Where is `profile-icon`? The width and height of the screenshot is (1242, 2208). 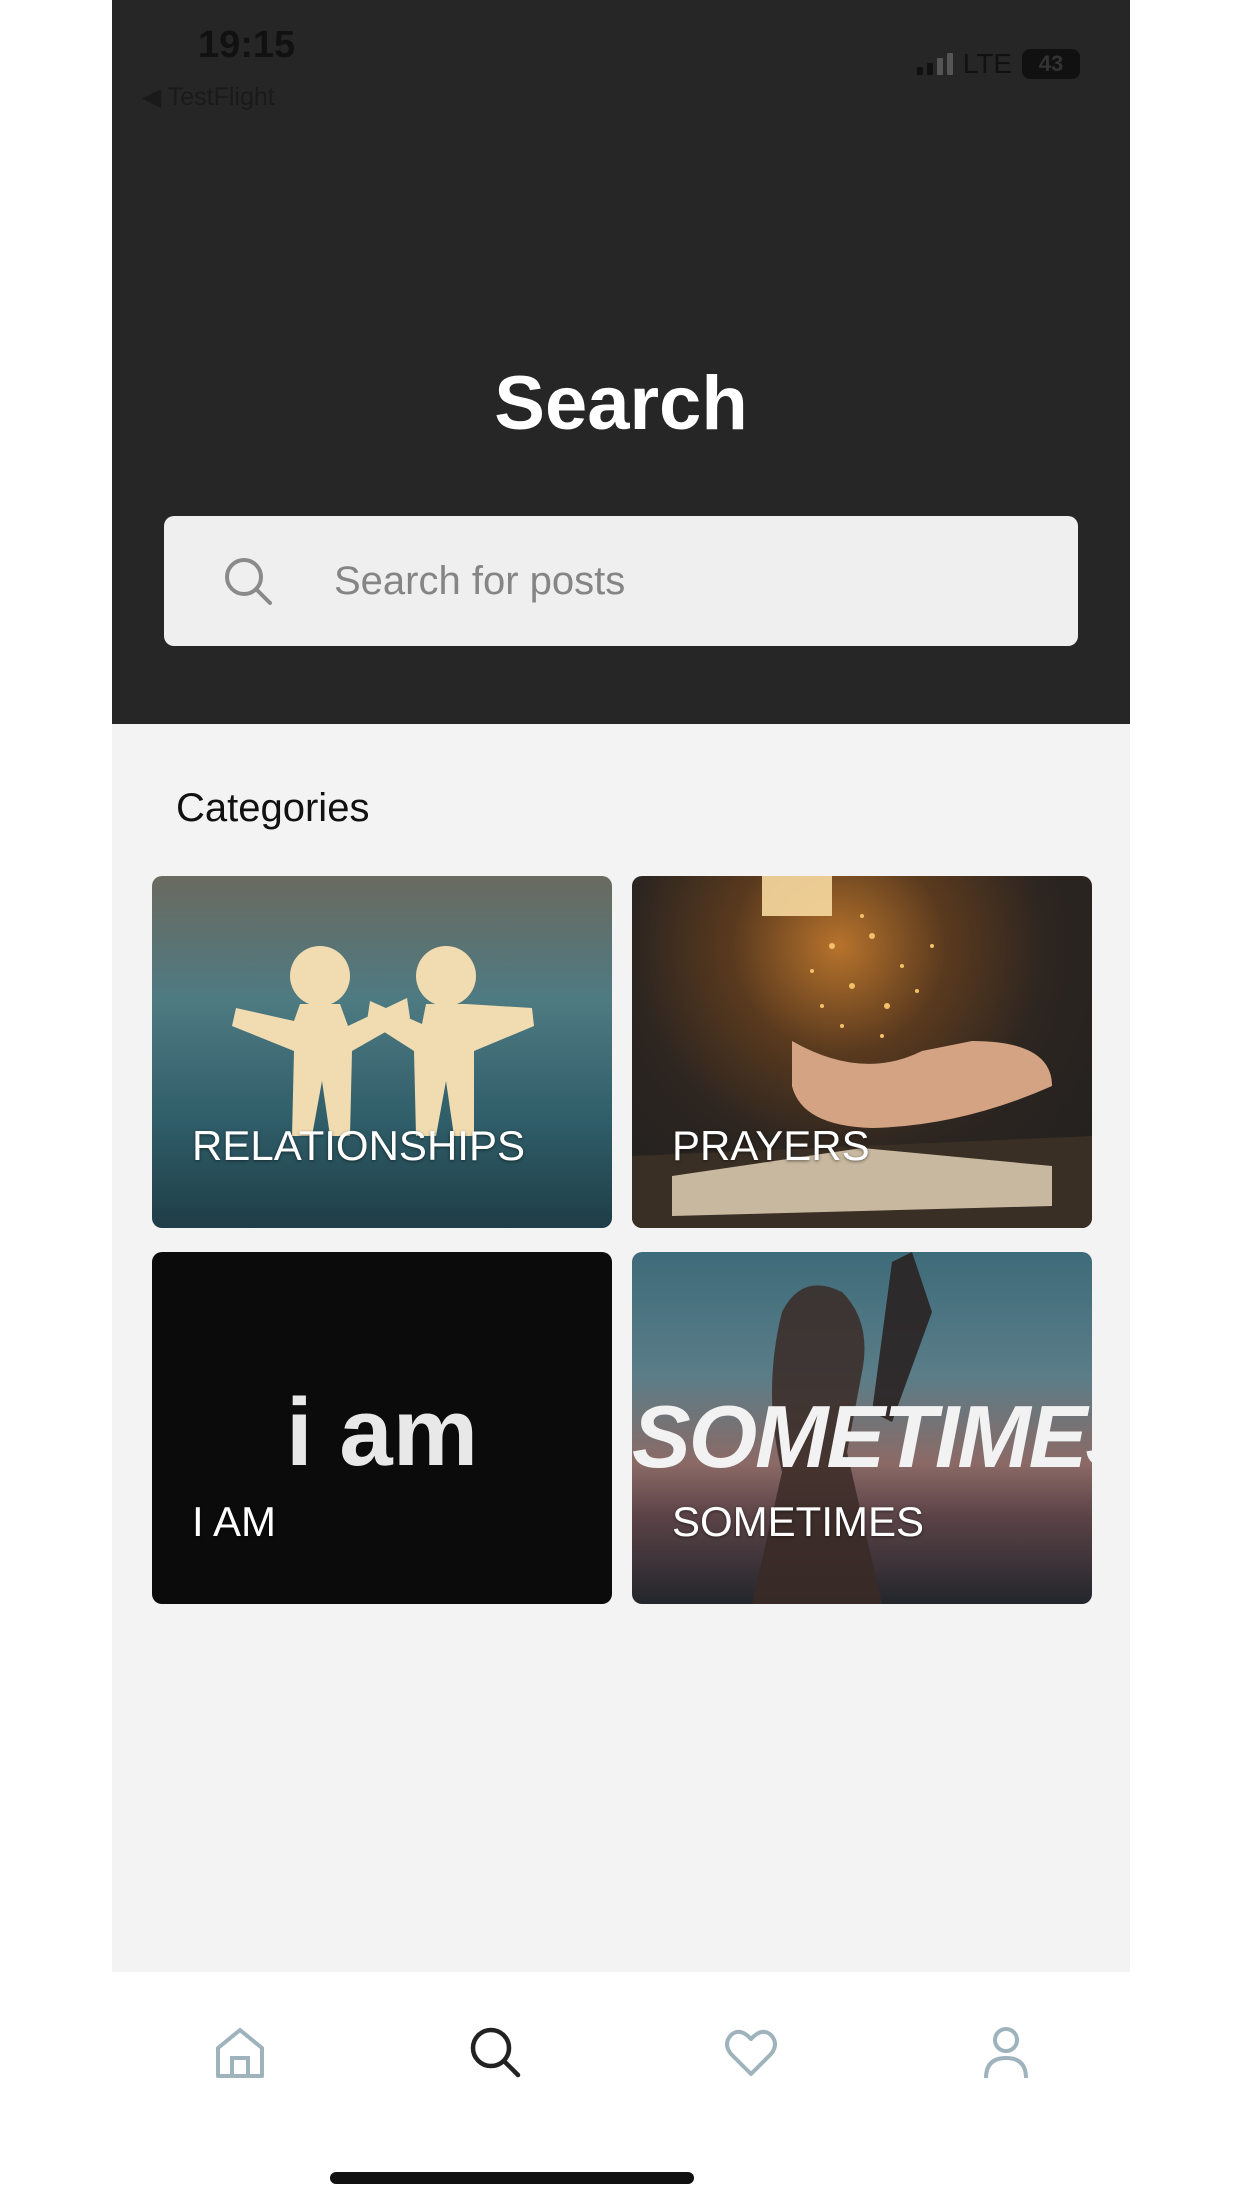
profile-icon is located at coordinates (1006, 2052).